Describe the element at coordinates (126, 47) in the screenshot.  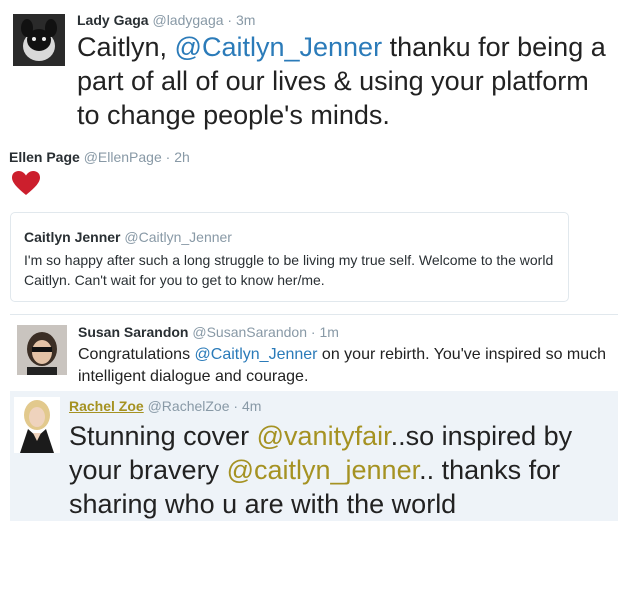
I see `tweet-text-part: Caitlyn,` at that location.